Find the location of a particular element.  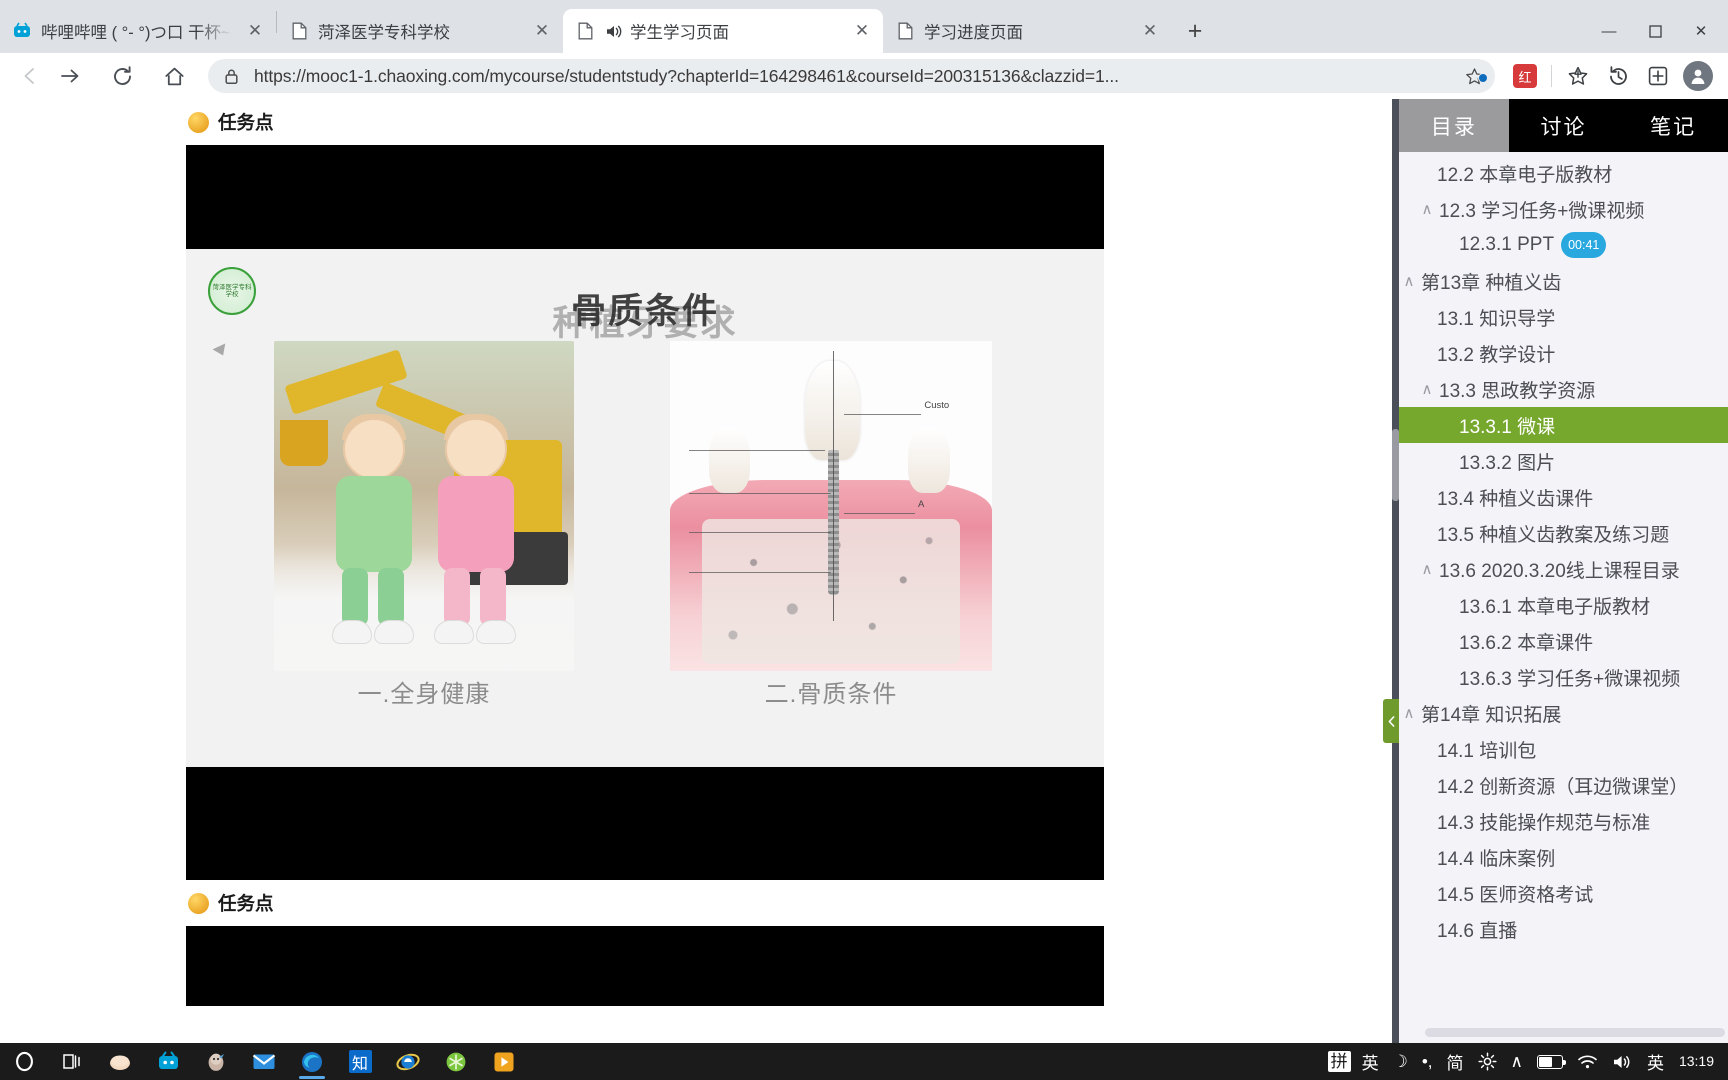

wps-icon is located at coordinates (456, 1061).